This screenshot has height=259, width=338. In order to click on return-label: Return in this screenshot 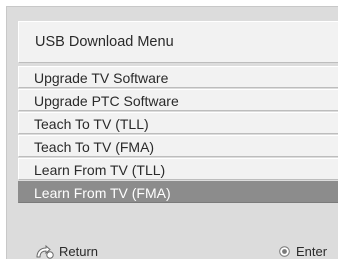, I will do `click(79, 251)`.